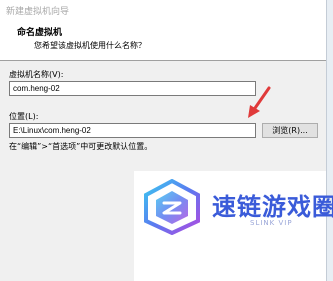 The height and width of the screenshot is (281, 333). What do you see at coordinates (272, 207) in the screenshot?
I see `watermark-text: 速链游戏圈` at bounding box center [272, 207].